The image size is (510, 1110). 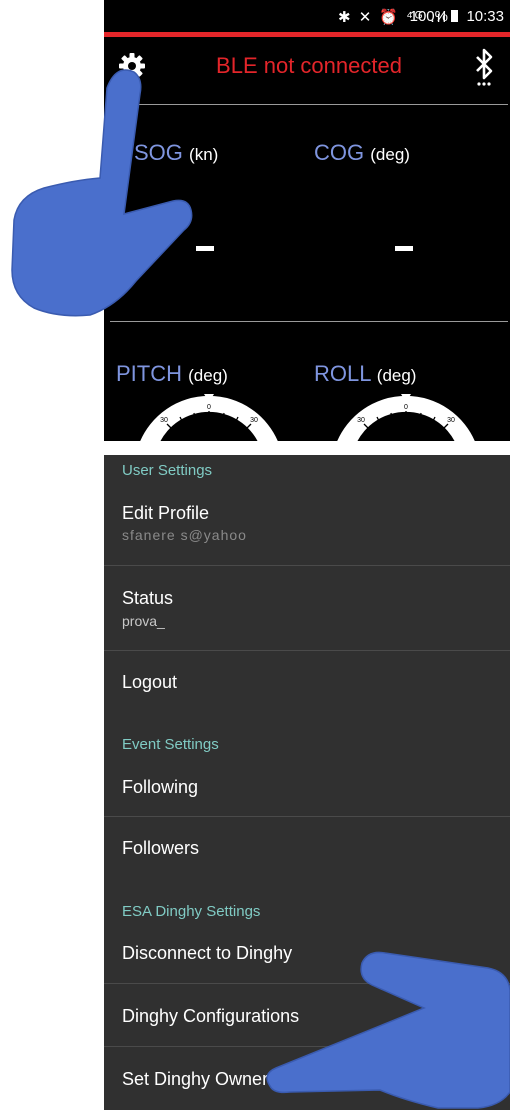 What do you see at coordinates (176, 152) in the screenshot?
I see `sog-label: SOG (kn)` at bounding box center [176, 152].